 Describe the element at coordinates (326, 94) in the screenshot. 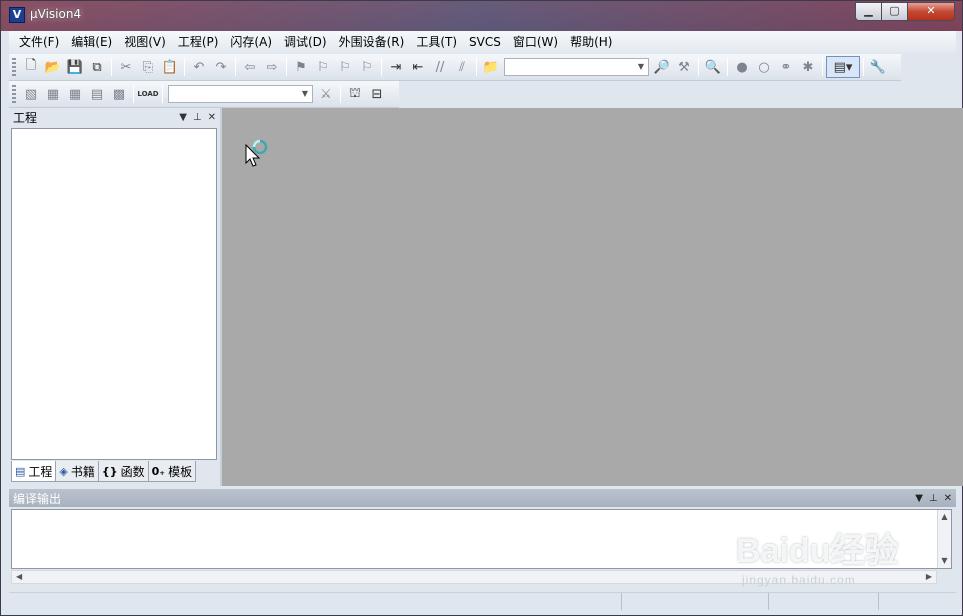

I see `target-options-icon: ⚔` at that location.